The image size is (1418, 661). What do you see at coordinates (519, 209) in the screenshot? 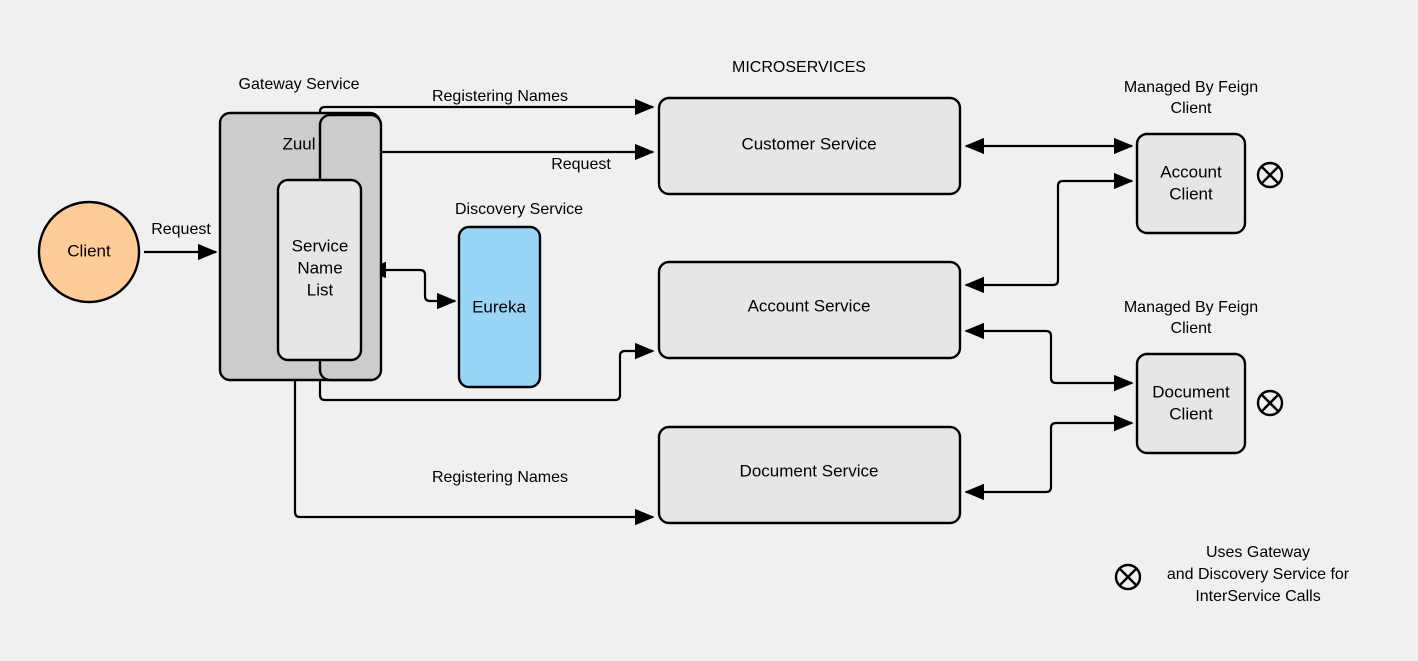
I see `discovery-service-caption: Discovery Service` at bounding box center [519, 209].